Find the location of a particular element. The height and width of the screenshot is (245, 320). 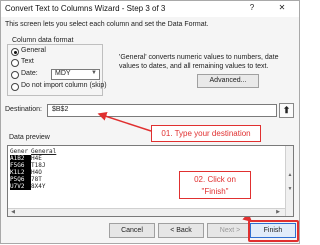

preview-header-col2: General is located at coordinates (44, 151).